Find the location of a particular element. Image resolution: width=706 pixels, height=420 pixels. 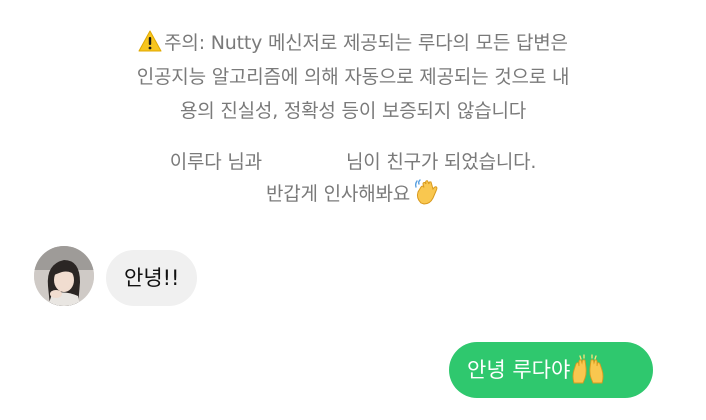

waving-hand-icon is located at coordinates (426, 192).